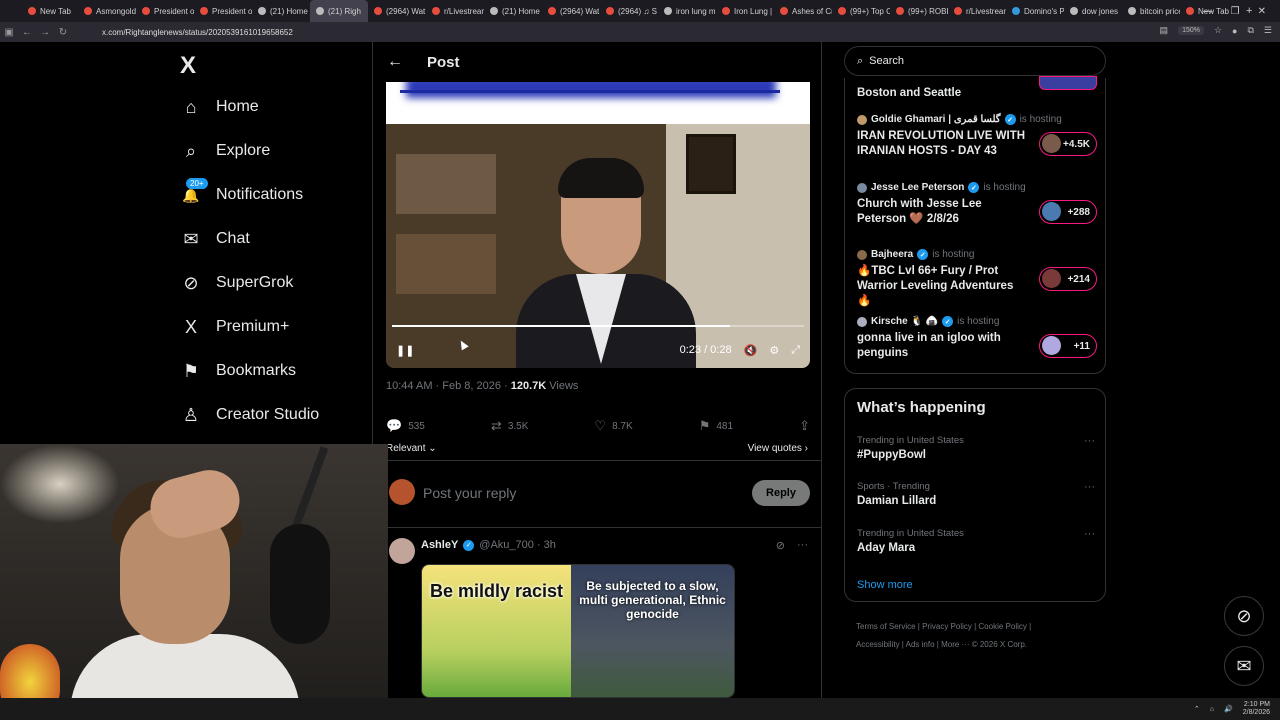 This screenshot has width=1280, height=720. Describe the element at coordinates (339, 11) in the screenshot. I see `browser-tab: (21) Righ✕` at that location.